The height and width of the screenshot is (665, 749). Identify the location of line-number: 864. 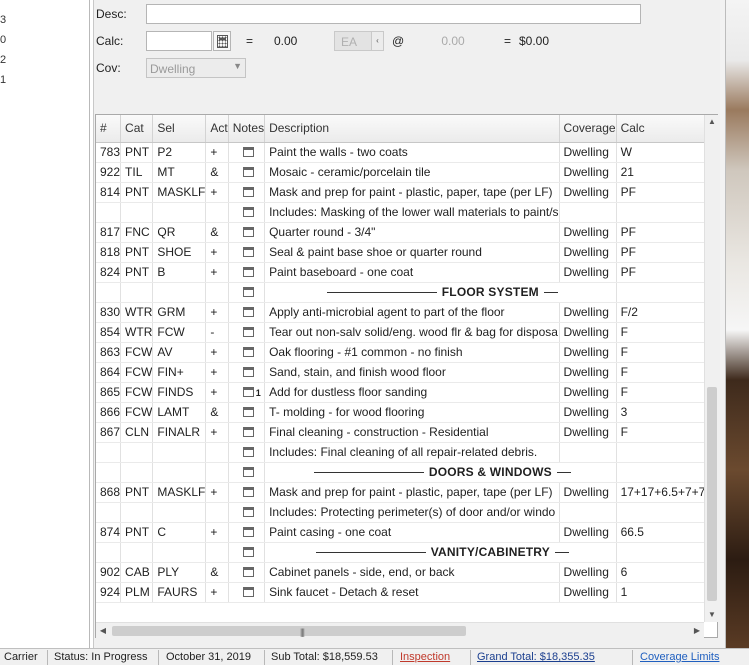
(109, 372).